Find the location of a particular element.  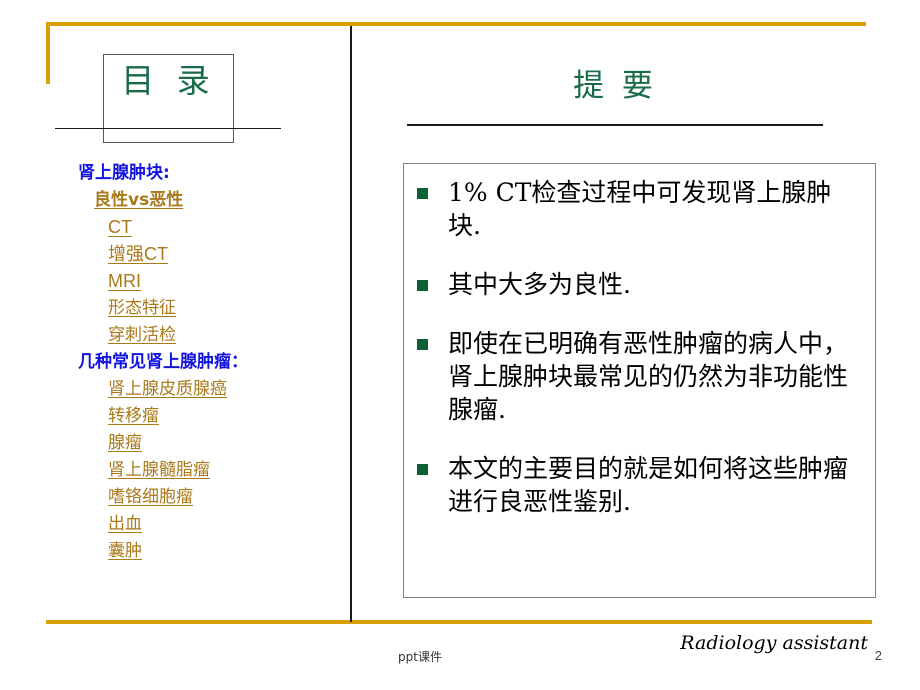

bullet-text: 即使在已明确有恶性肿瘤的病人中，肾上腺肿块最常见的仍然为非功能性腺瘤. is located at coordinates (648, 376).